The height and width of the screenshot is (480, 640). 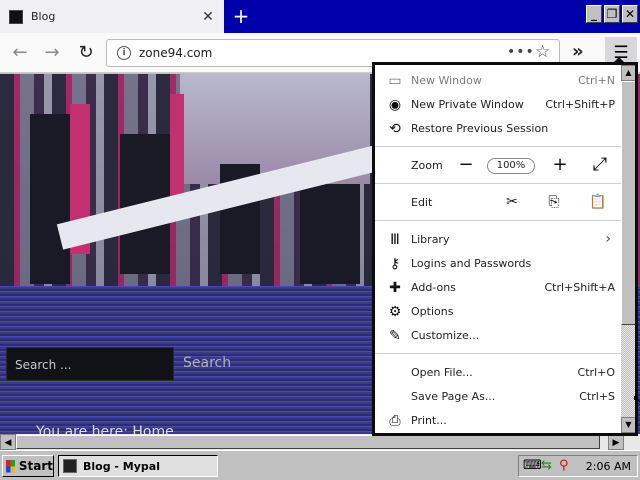 What do you see at coordinates (446, 80) in the screenshot?
I see `menu-item-label: New Window` at bounding box center [446, 80].